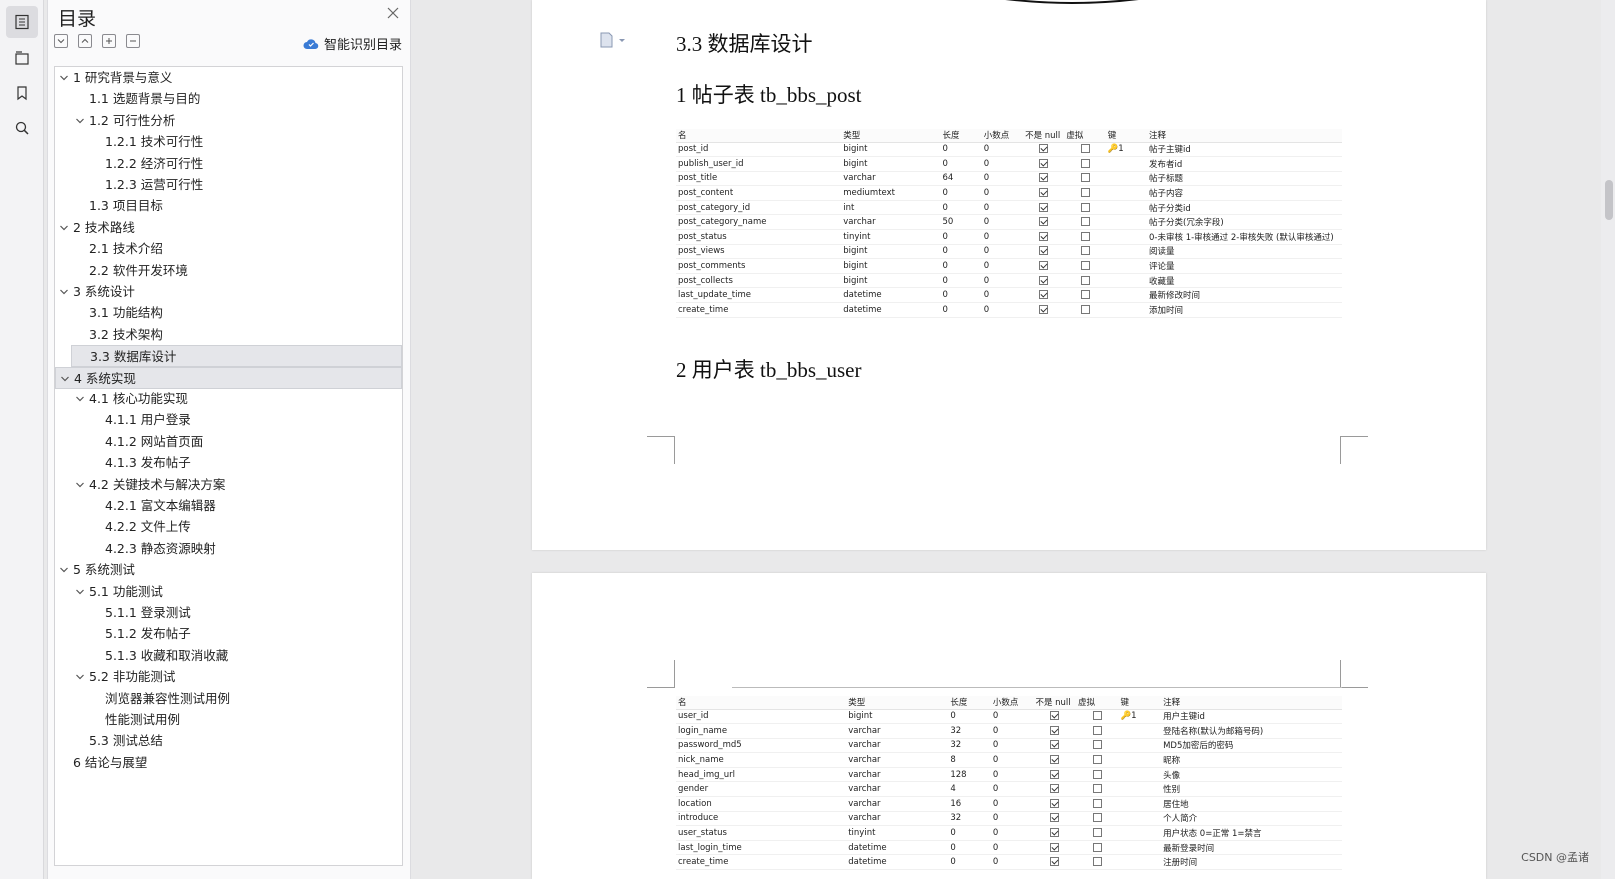  I want to click on toc-item: 3.2 技术架构, so click(228, 335).